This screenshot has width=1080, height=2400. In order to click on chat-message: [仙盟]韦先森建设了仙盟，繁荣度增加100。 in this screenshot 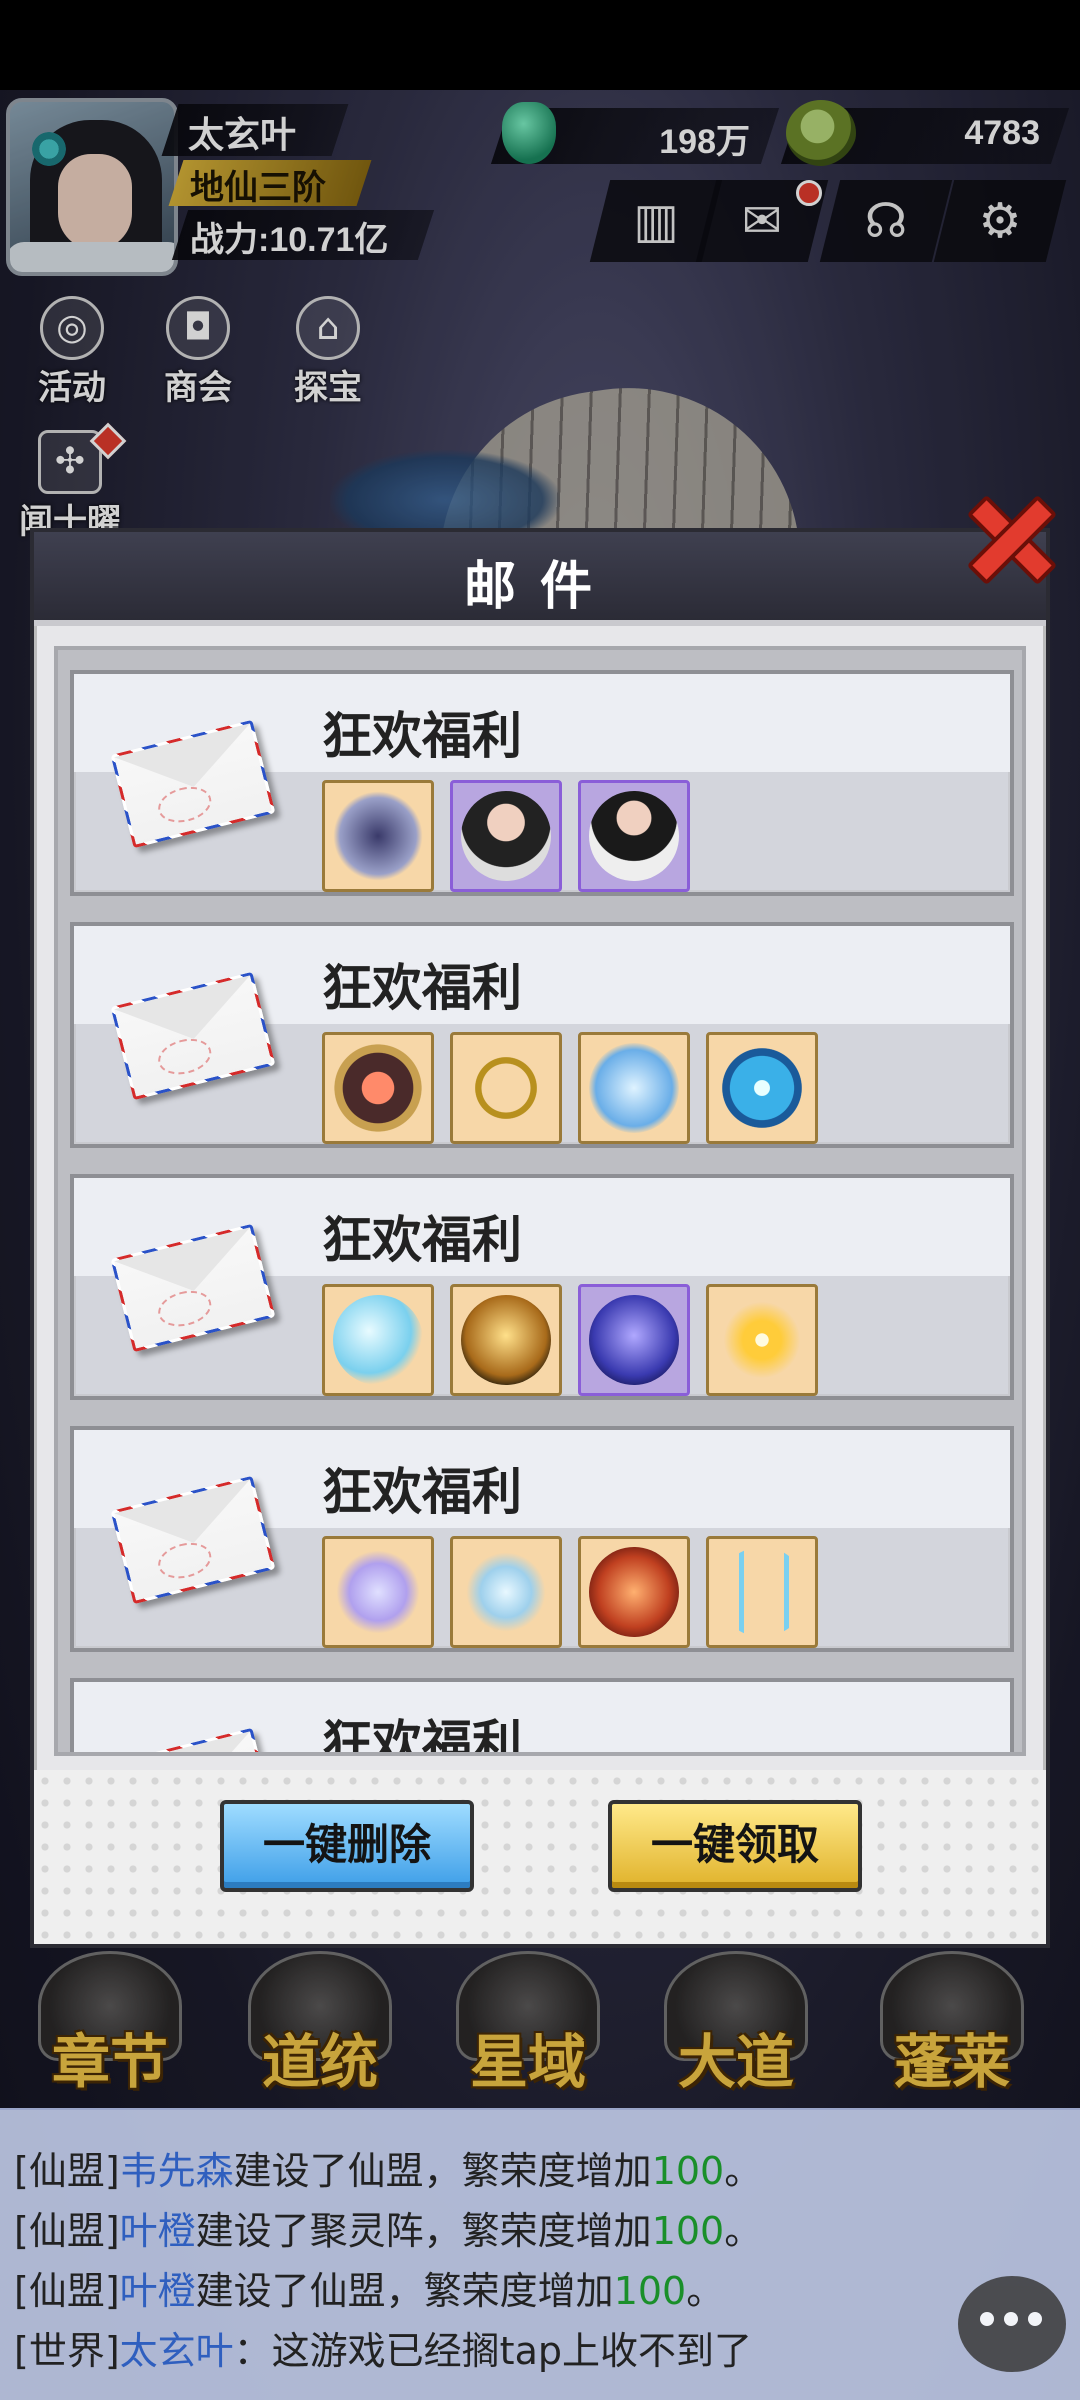, I will do `click(388, 2167)`.